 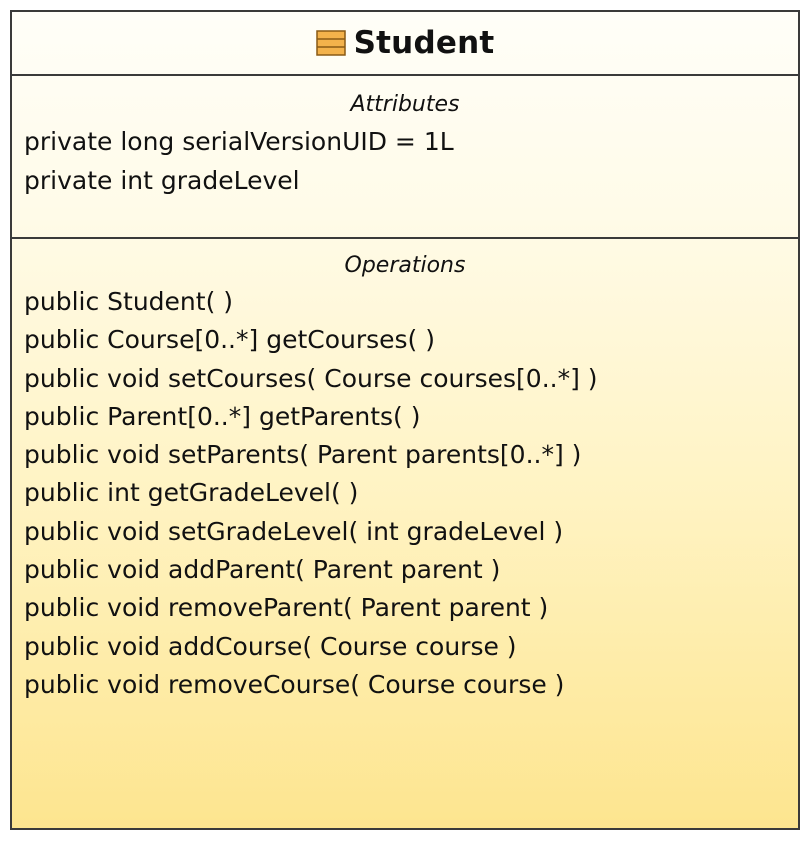 What do you see at coordinates (405, 104) in the screenshot?
I see `attributes-title: Attributes` at bounding box center [405, 104].